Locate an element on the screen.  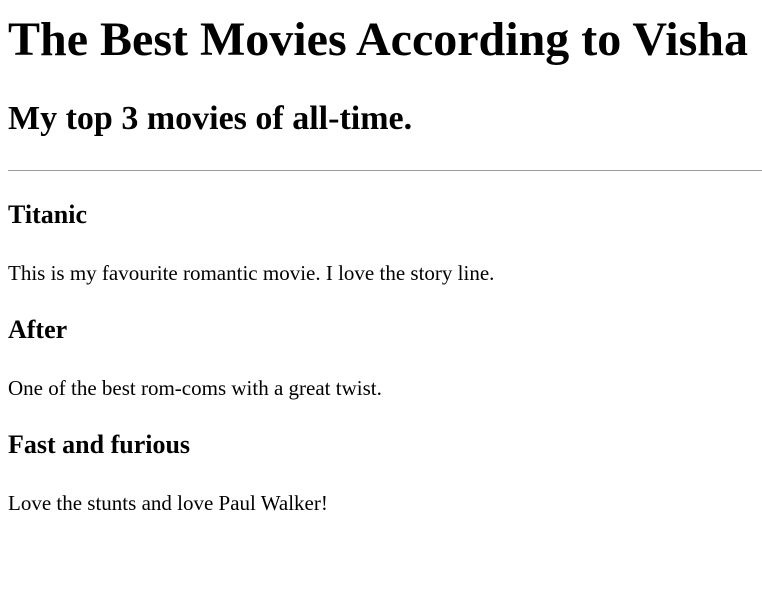
page-subtitle: My top 3 movies of all-time. is located at coordinates (210, 118).